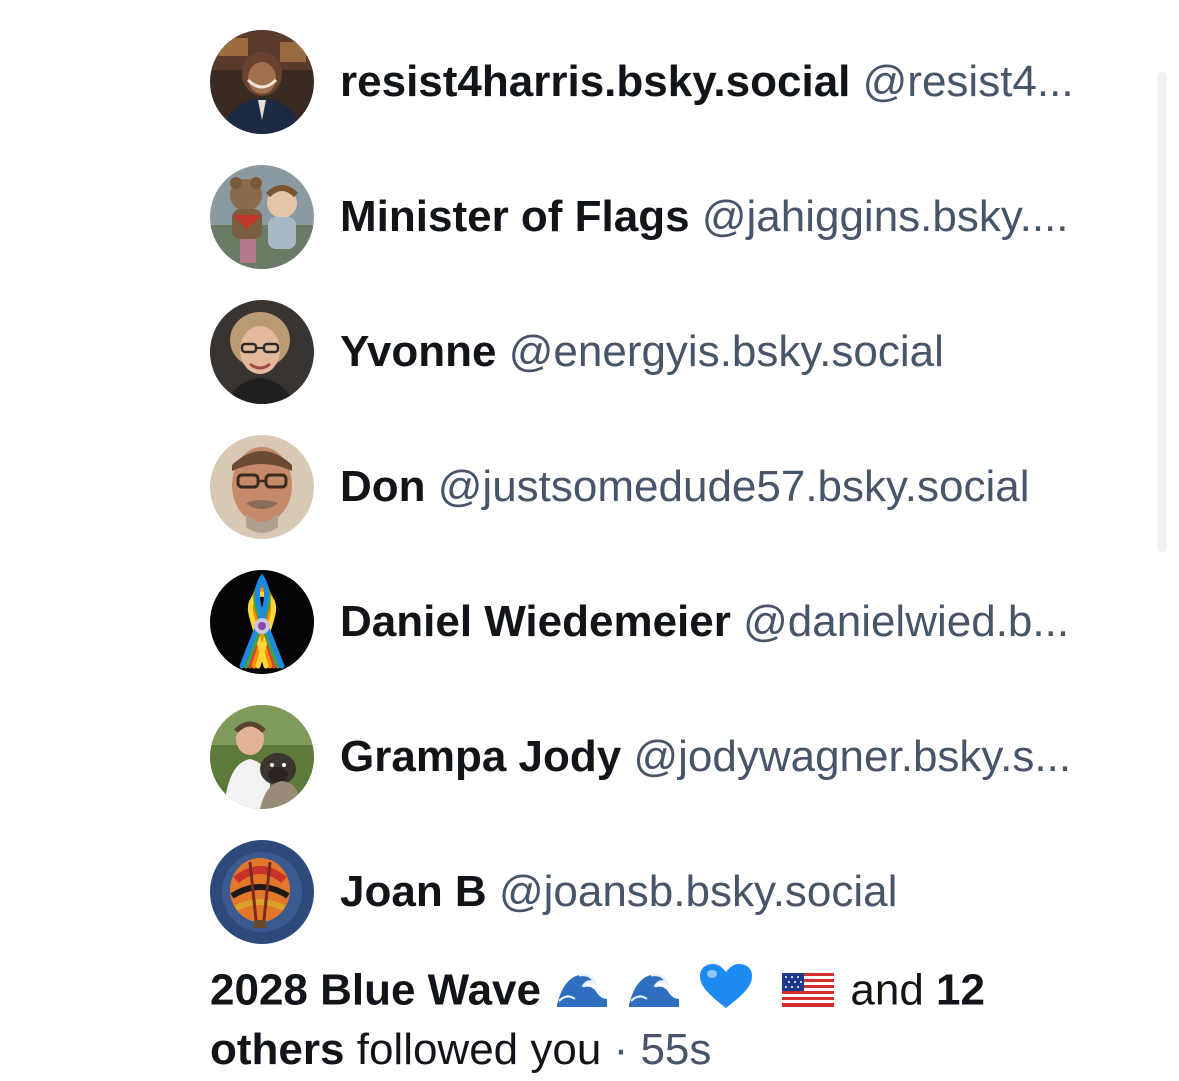  I want to click on display-name: Daniel Wiedemeier, so click(535, 621).